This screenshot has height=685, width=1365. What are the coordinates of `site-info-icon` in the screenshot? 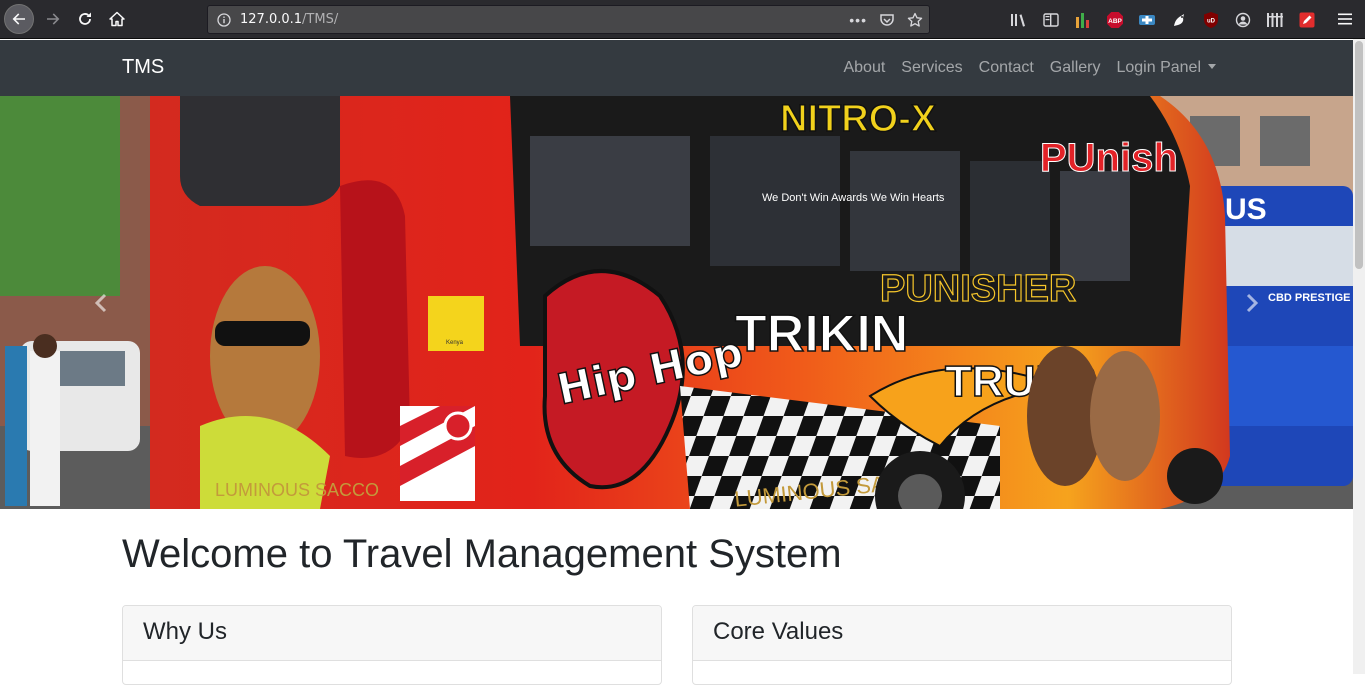 It's located at (224, 19).